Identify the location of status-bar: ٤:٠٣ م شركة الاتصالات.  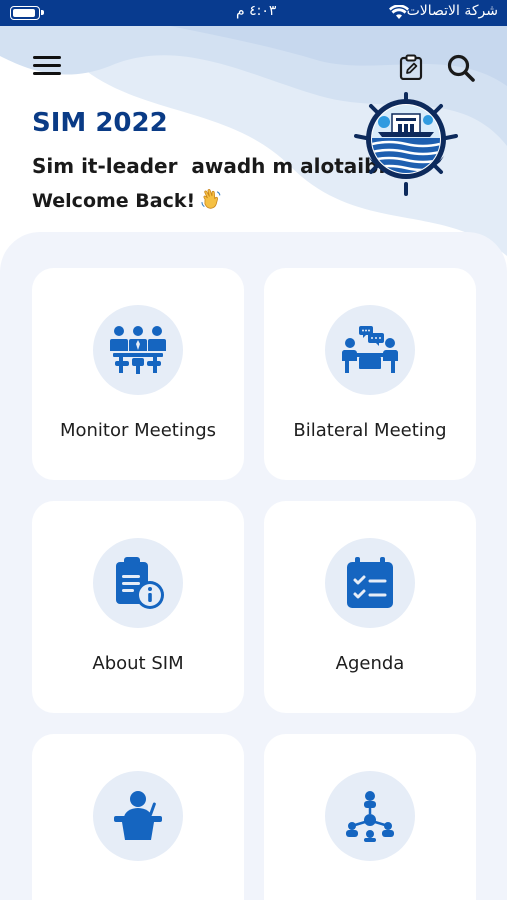
(253, 13).